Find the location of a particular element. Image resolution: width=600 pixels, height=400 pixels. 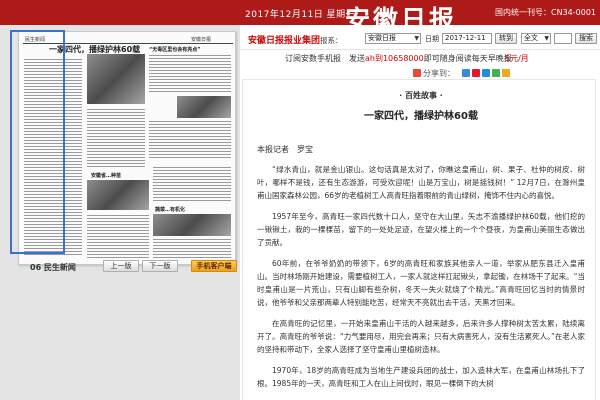

search-scope-select: 全文 ▼ is located at coordinates (536, 38).